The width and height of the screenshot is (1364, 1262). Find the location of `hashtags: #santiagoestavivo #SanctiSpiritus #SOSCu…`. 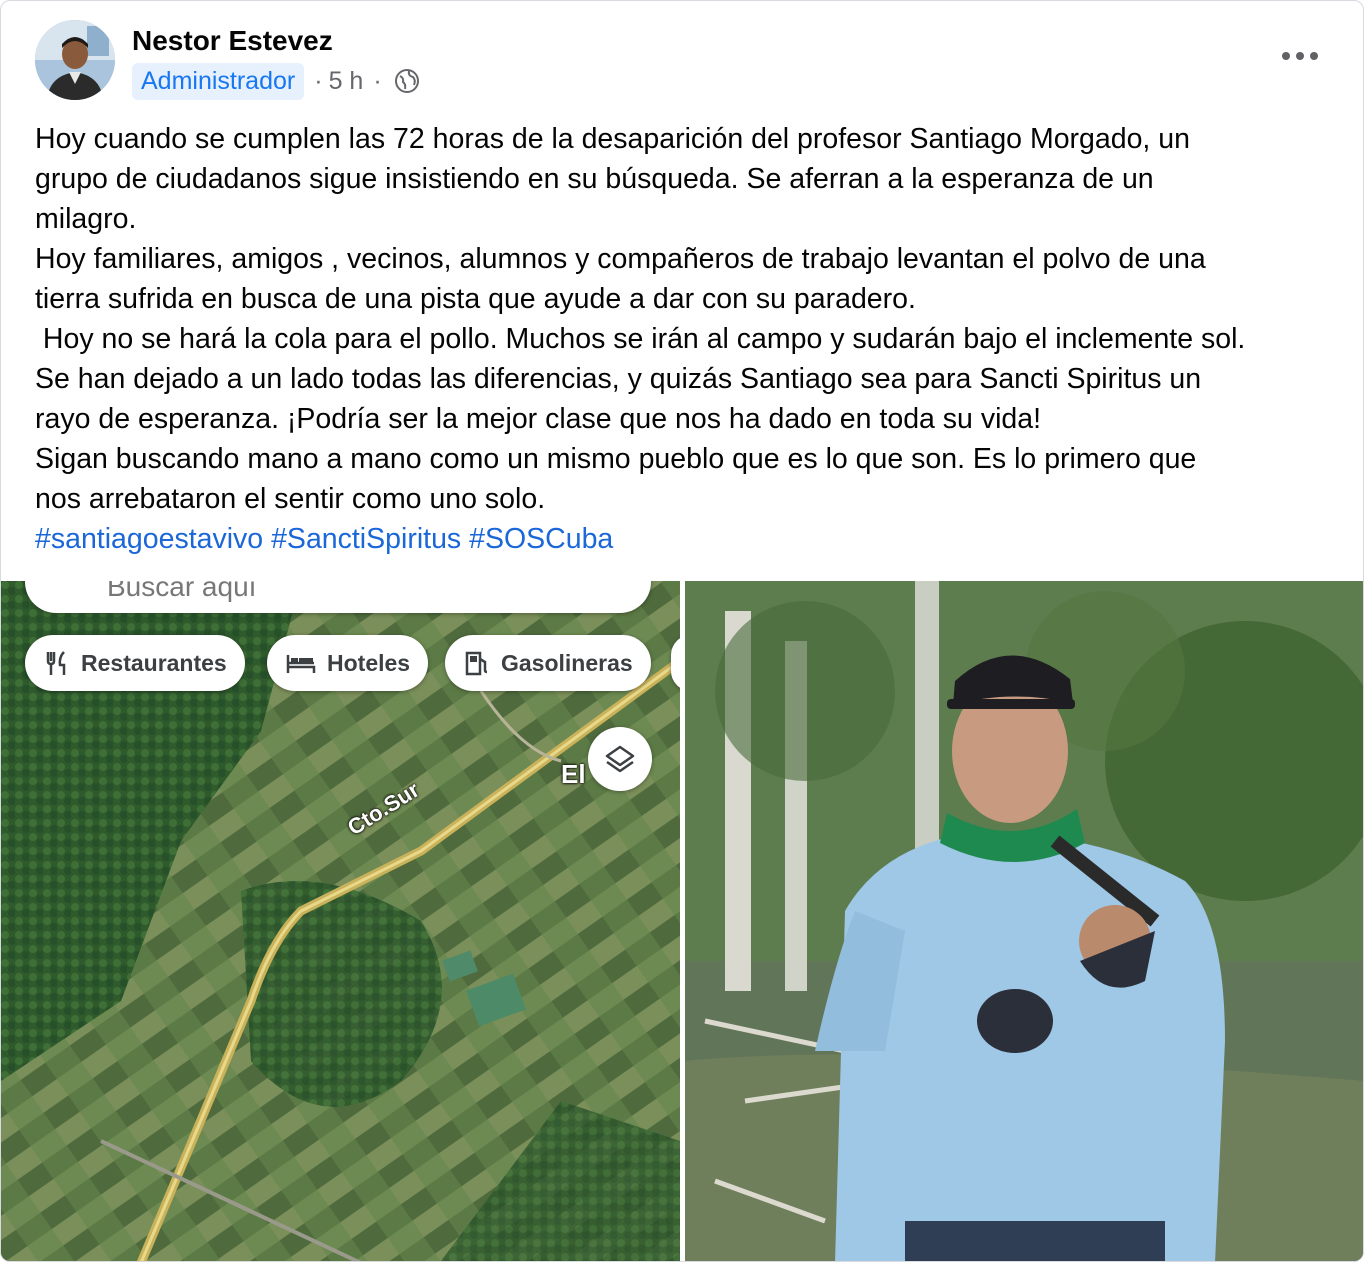

hashtags: #santiagoestavivo #SanctiSpiritus #SOSCu… is located at coordinates (687, 539).